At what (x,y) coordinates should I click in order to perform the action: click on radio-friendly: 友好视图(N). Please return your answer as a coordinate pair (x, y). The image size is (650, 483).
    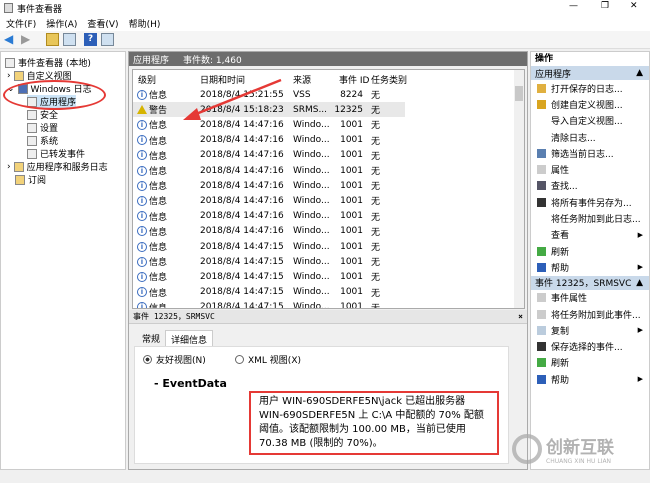
    Looking at the image, I should click on (174, 359).